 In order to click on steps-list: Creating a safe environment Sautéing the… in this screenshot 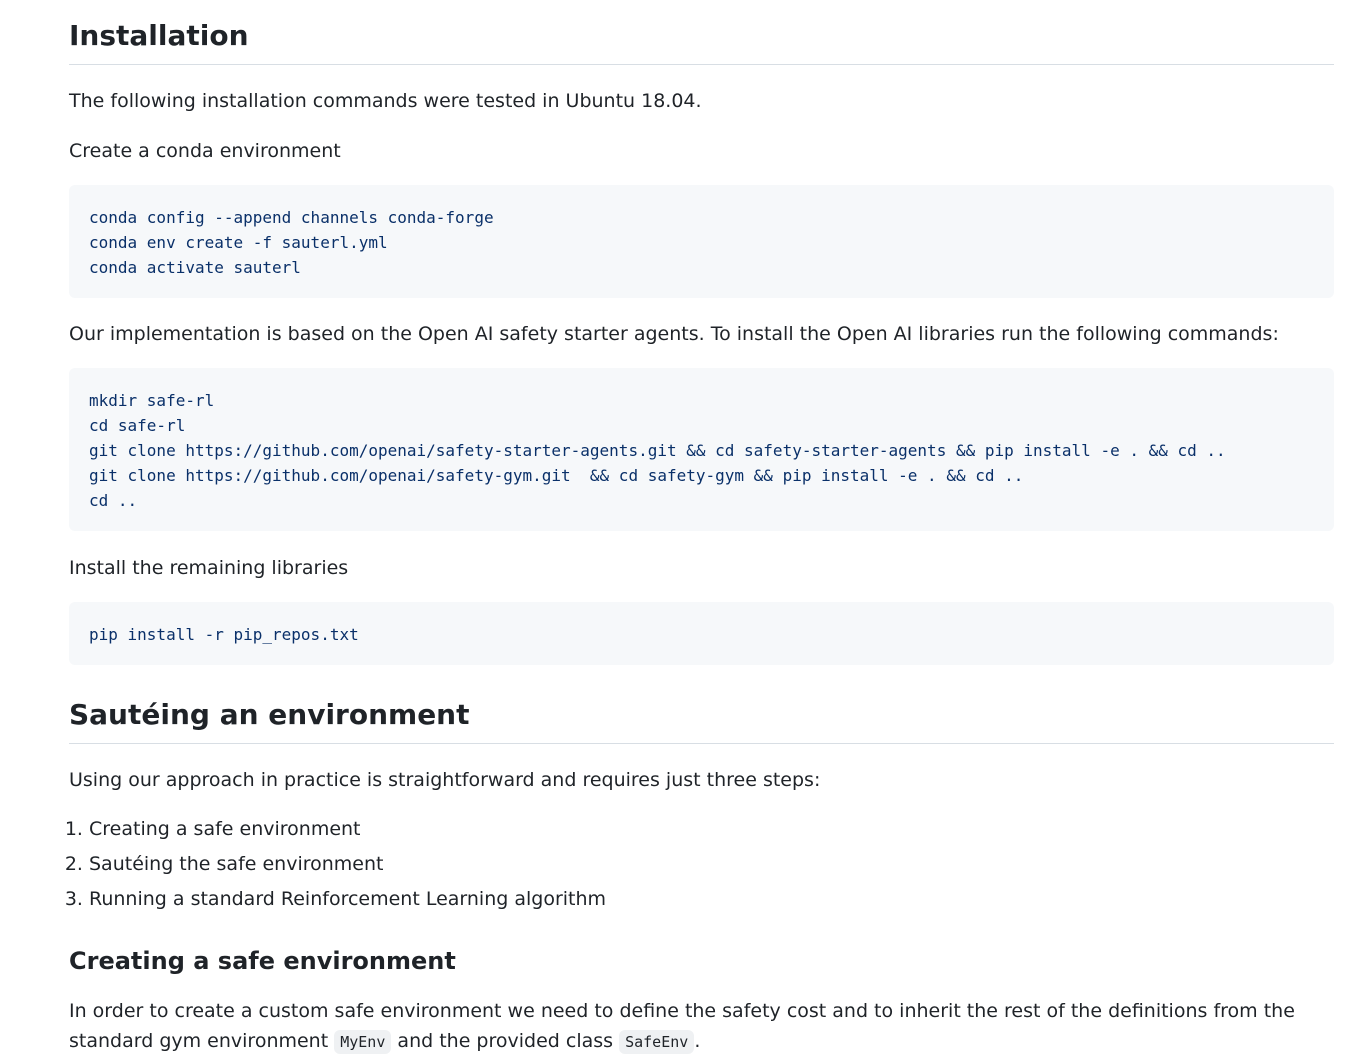, I will do `click(337, 864)`.